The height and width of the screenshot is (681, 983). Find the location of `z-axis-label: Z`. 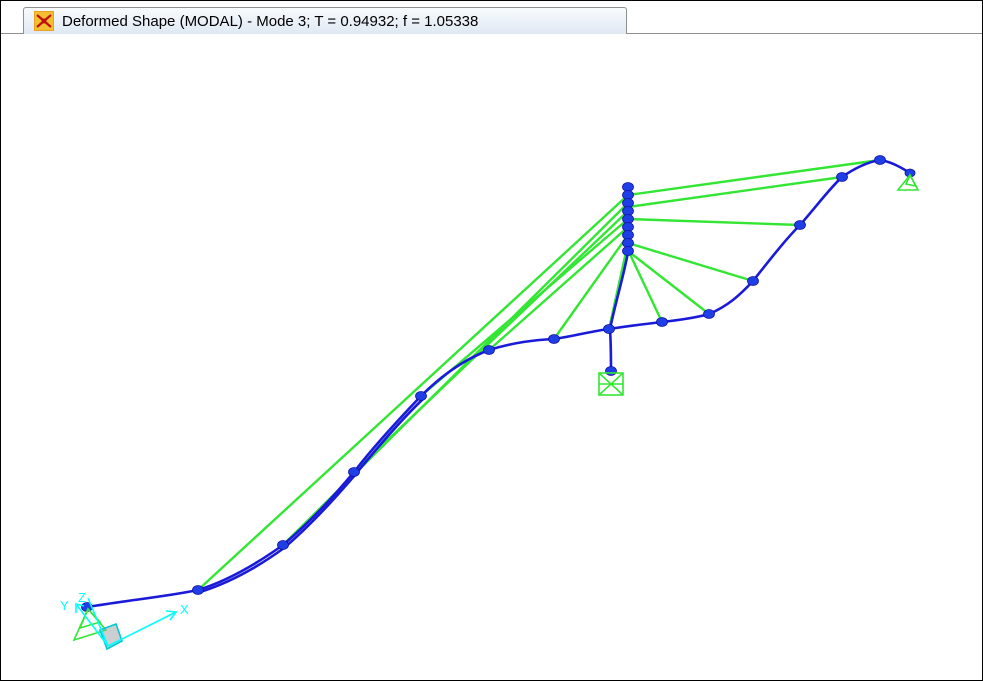

z-axis-label: Z is located at coordinates (82, 597).